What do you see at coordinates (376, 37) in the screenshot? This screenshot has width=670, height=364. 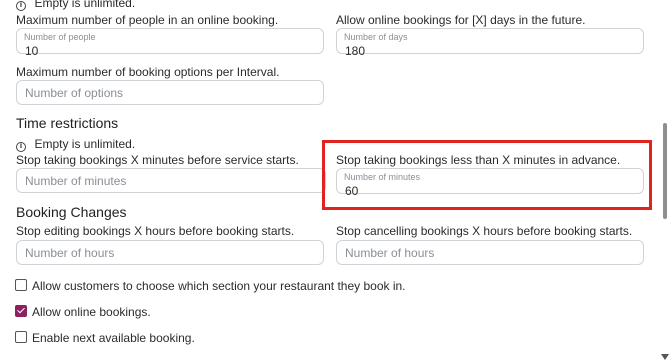 I see `days-future-field-label: Number of days` at bounding box center [376, 37].